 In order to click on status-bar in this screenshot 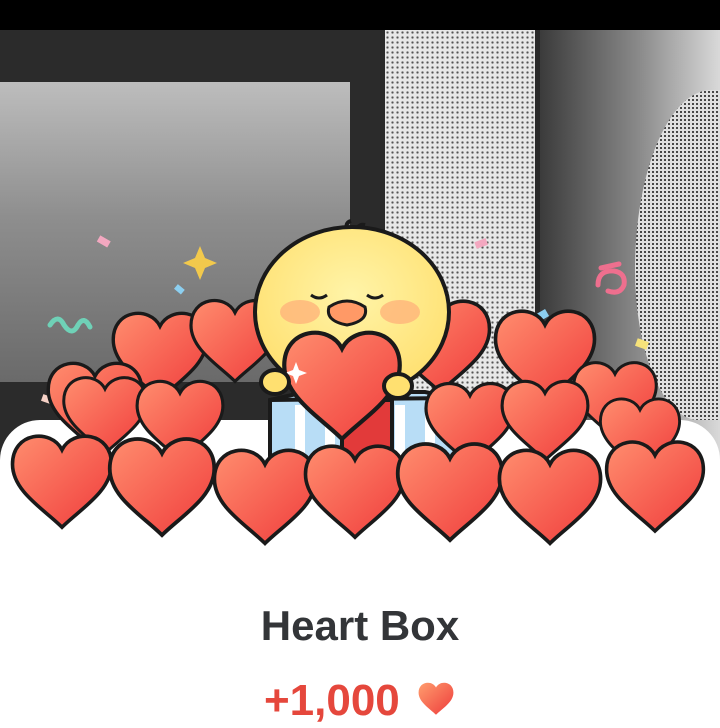, I will do `click(360, 15)`.